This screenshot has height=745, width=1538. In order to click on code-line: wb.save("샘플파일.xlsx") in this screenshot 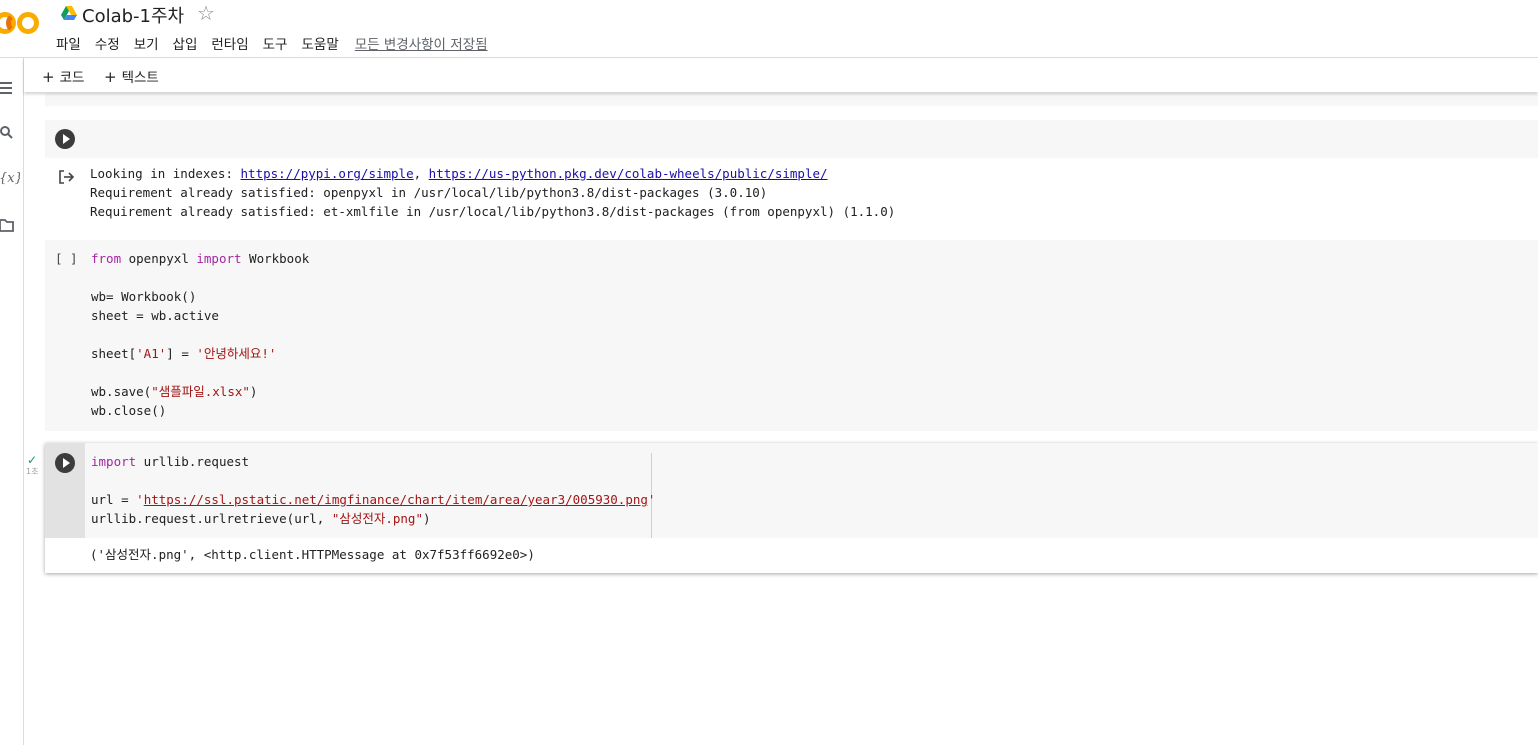, I will do `click(174, 391)`.